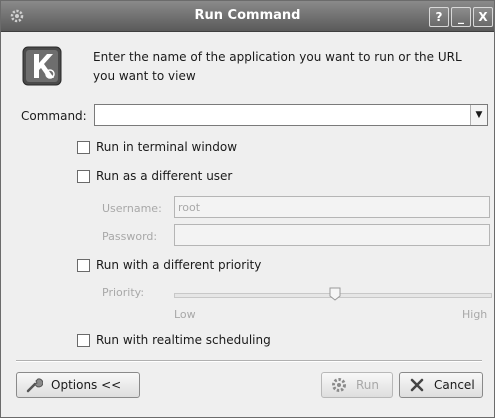  I want to click on different-user-checkbox, so click(83, 176).